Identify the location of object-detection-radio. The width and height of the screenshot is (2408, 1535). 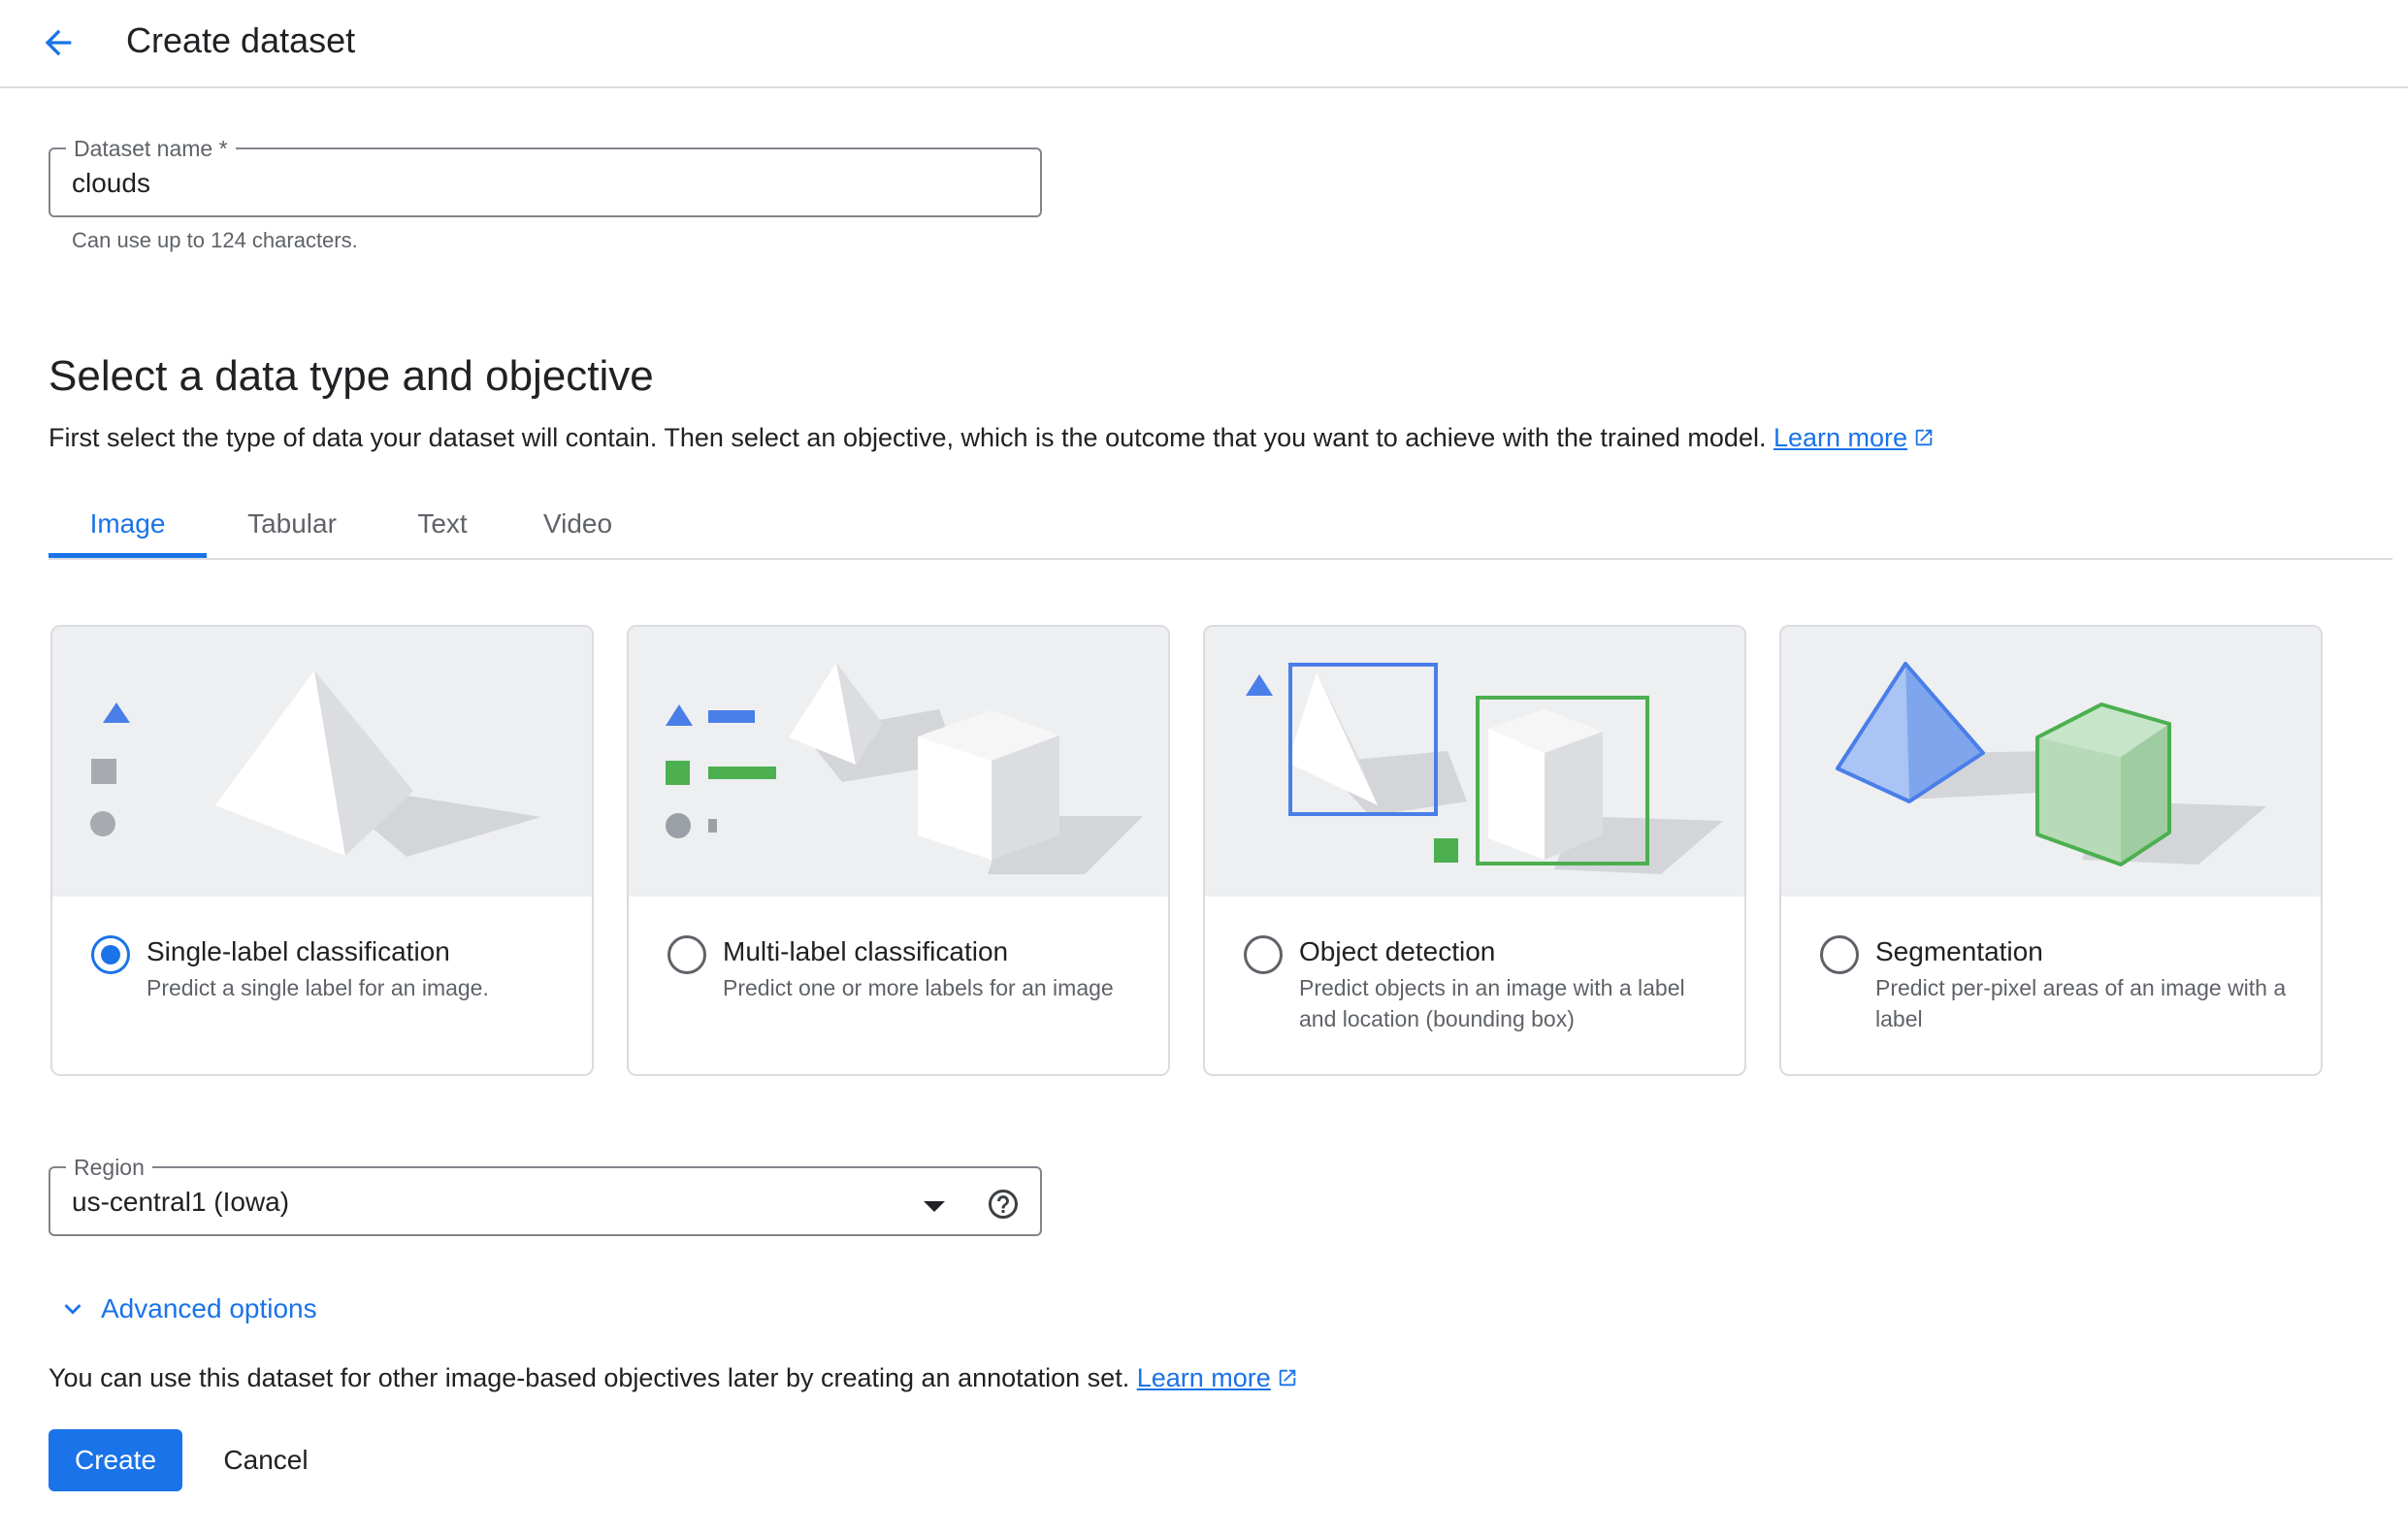
(1263, 955).